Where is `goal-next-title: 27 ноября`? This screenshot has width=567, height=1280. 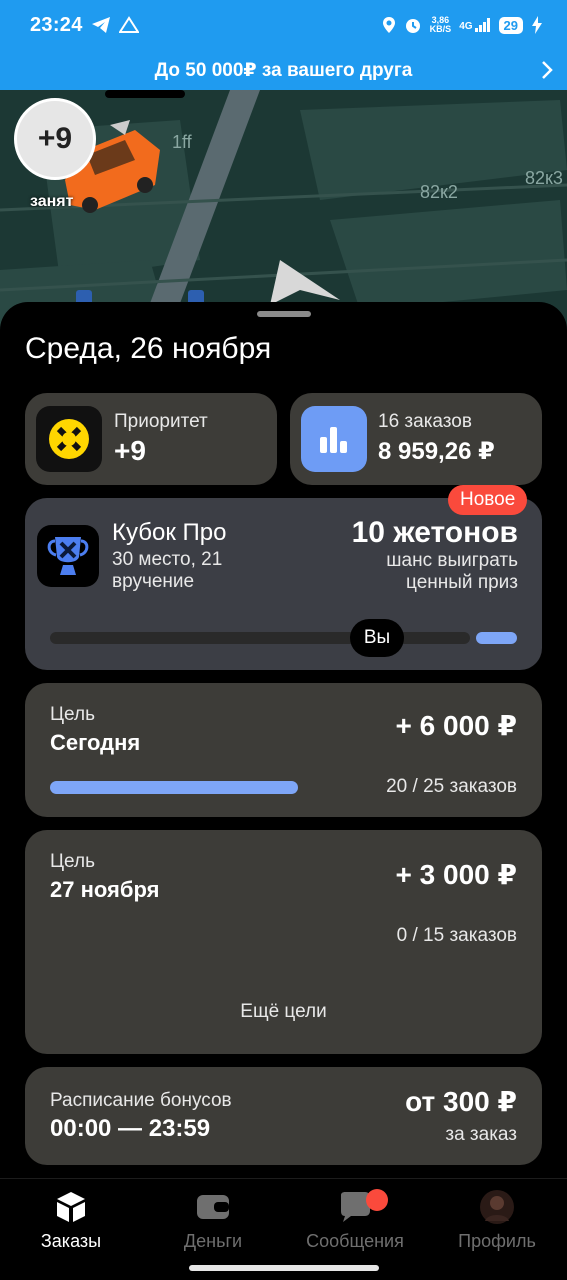
goal-next-title: 27 ноября is located at coordinates (105, 889).